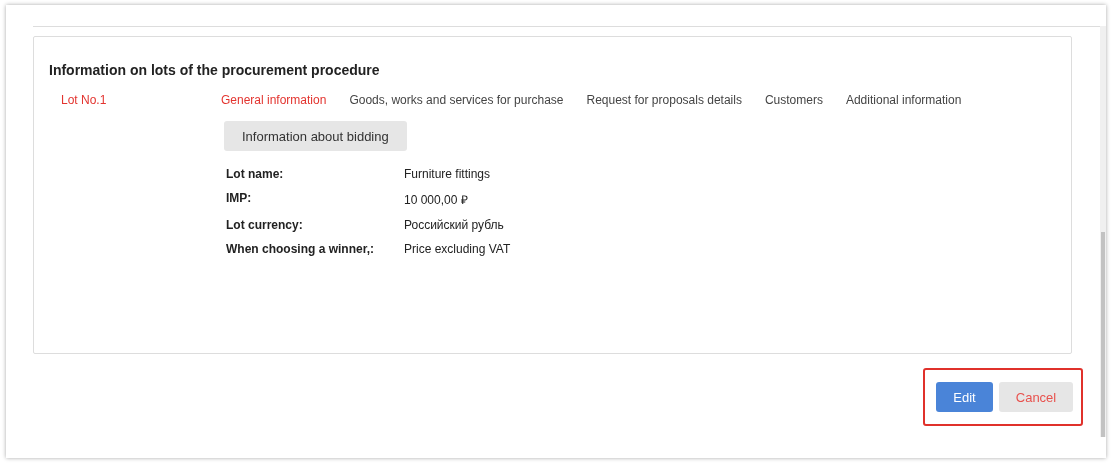 Image resolution: width=1114 pixels, height=463 pixels. Describe the element at coordinates (1103, 334) in the screenshot. I see `scrollbar-thumb` at that location.